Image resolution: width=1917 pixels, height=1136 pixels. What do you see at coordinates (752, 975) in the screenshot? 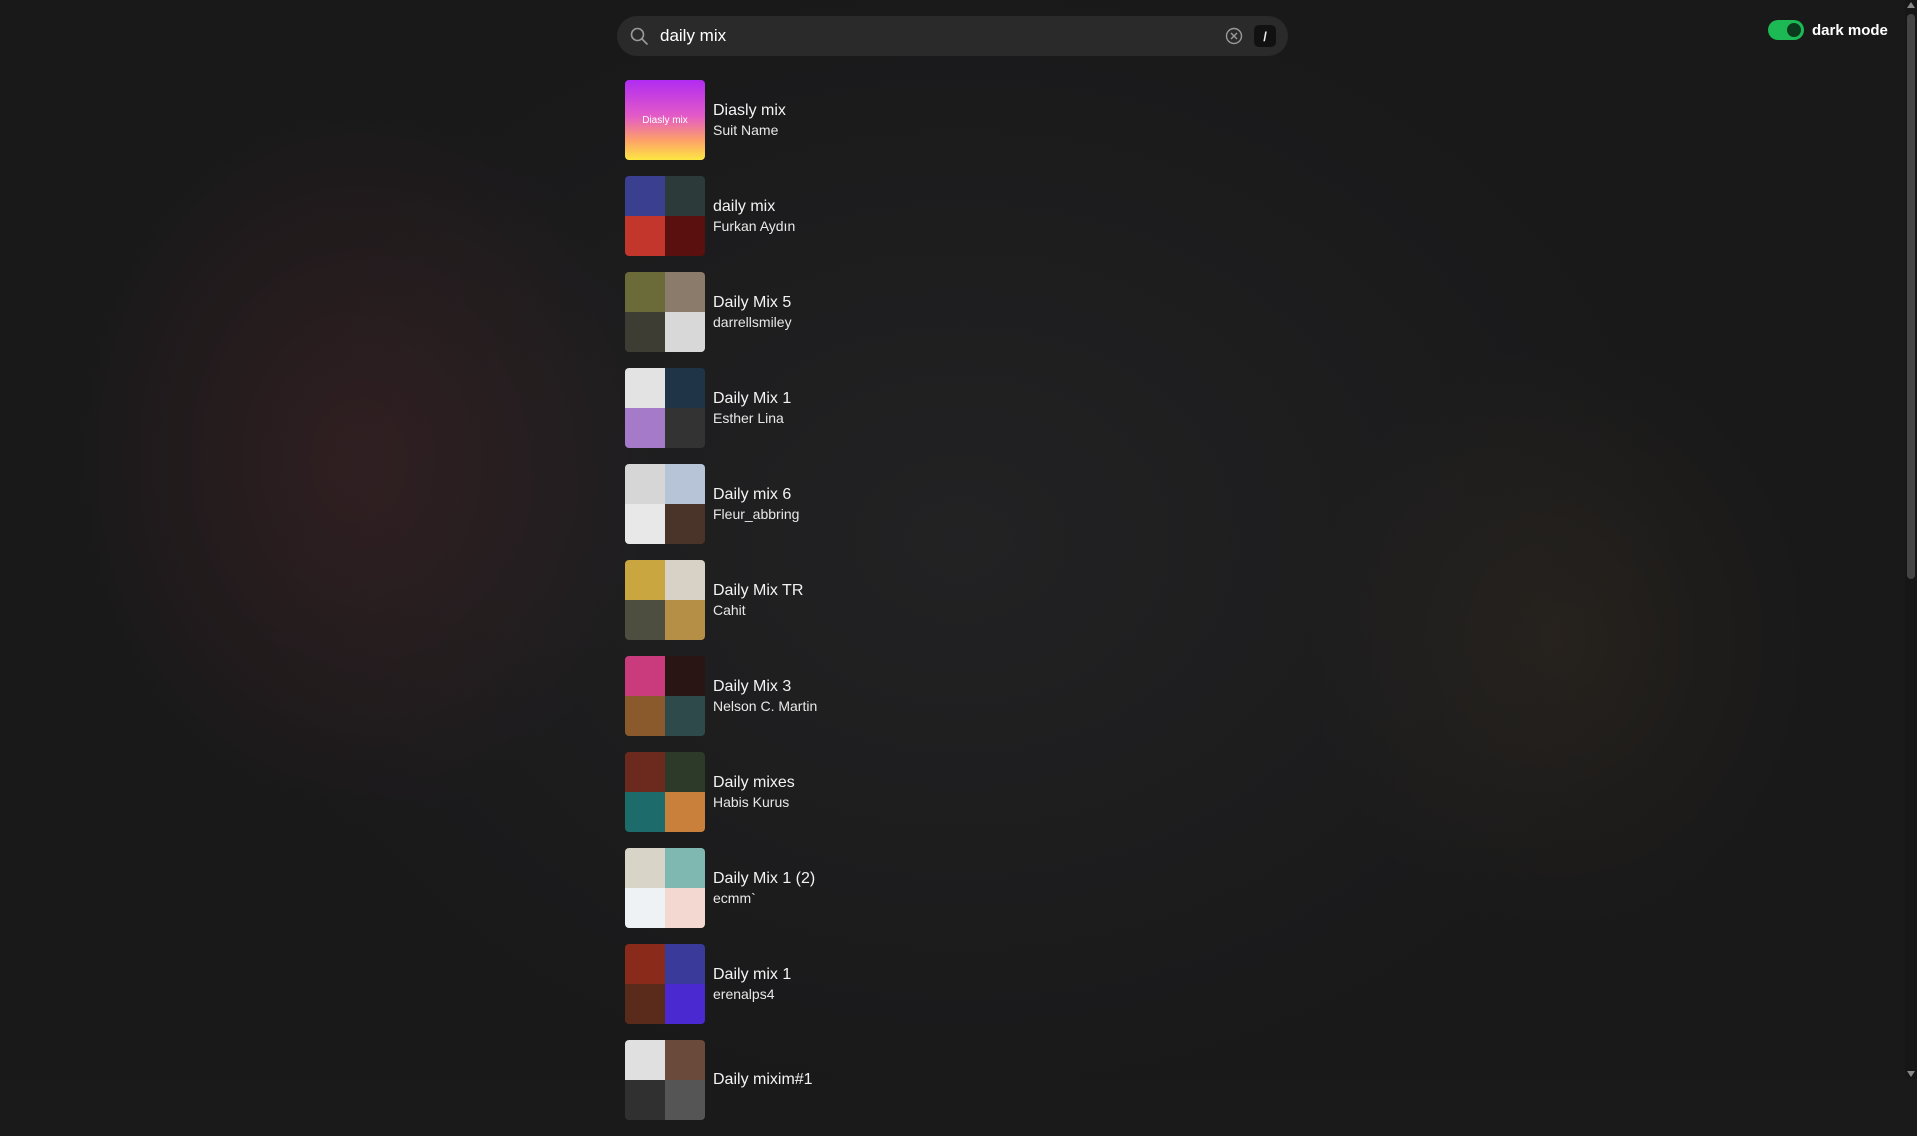
I see `playlist-title: Daily mix 1` at bounding box center [752, 975].